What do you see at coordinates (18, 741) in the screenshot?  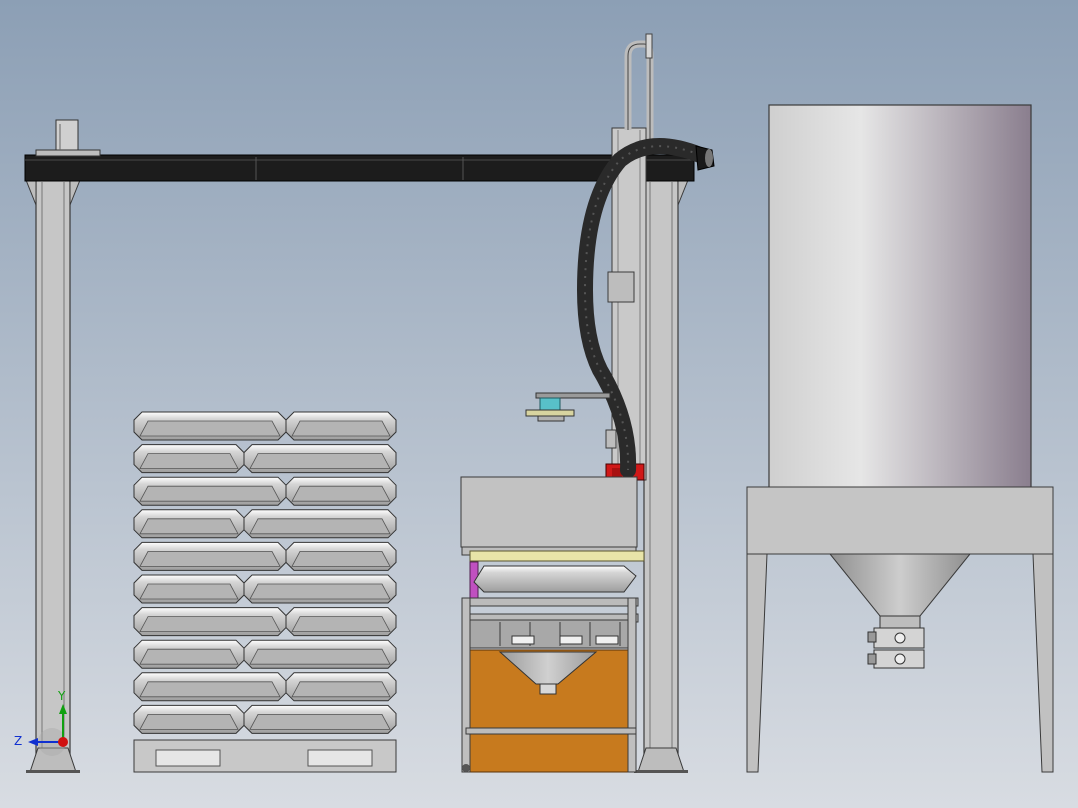 I see `triad-z-label: Z` at bounding box center [18, 741].